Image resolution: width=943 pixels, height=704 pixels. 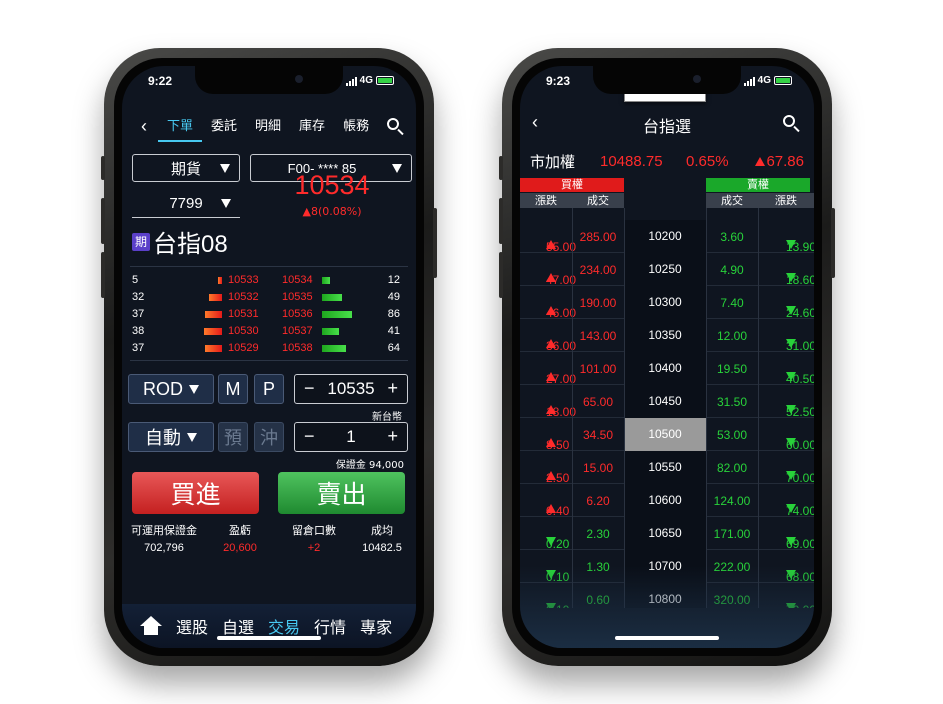 I want to click on preorder-button: 預, so click(x=233, y=437).